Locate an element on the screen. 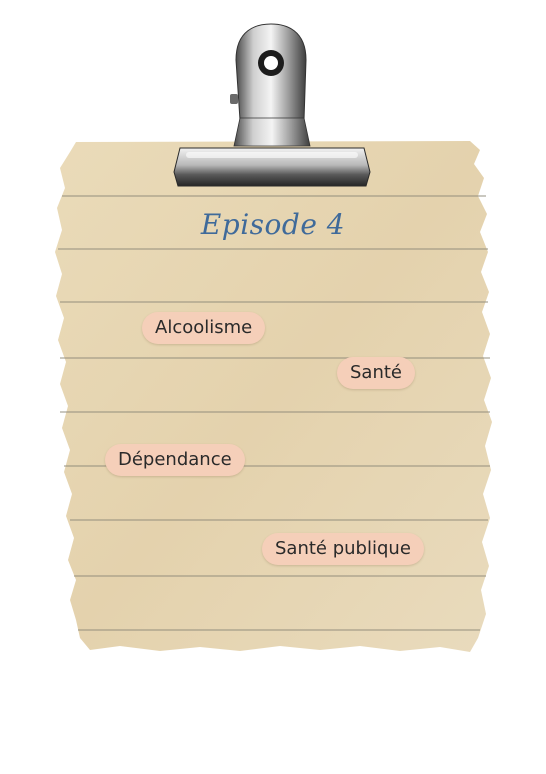 The width and height of the screenshot is (546, 774). episode-title: Episode 4 is located at coordinates (273, 224).